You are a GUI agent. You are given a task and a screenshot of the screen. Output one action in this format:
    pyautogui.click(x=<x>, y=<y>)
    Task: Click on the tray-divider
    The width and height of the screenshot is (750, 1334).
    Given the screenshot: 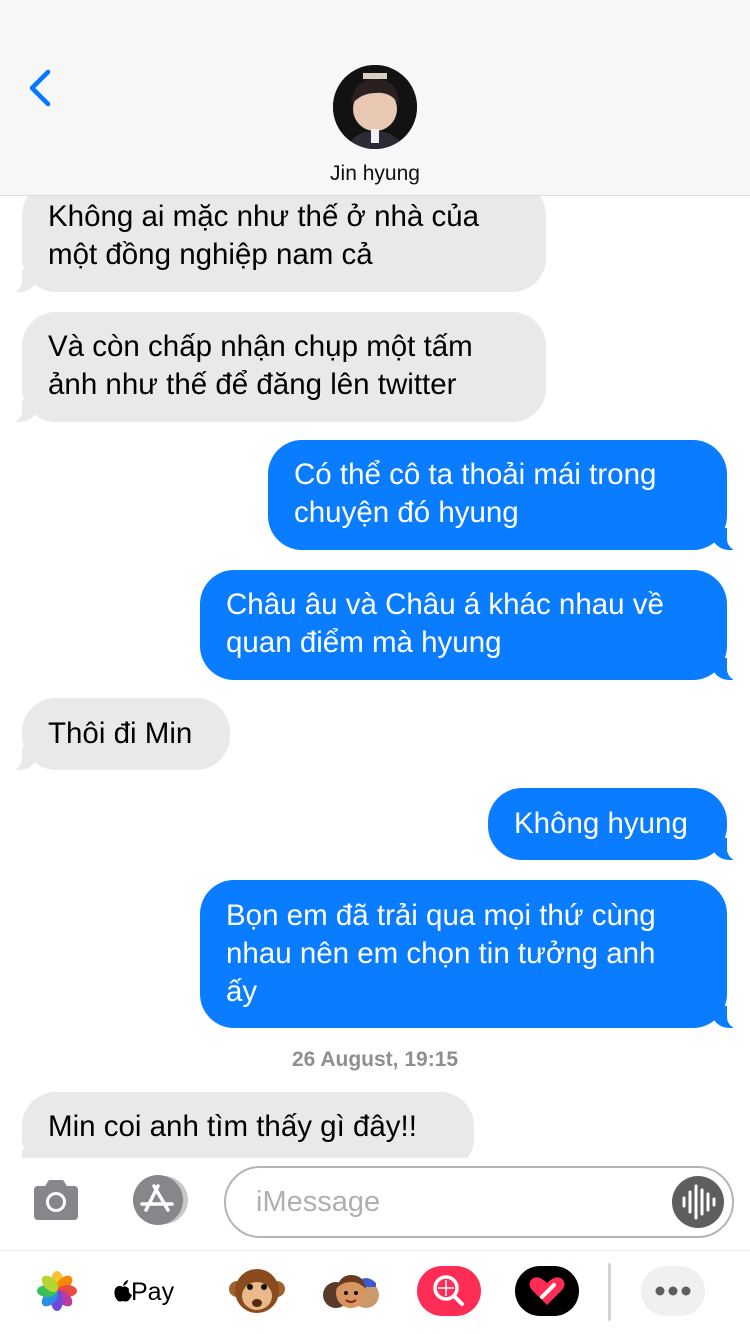 What is the action you would take?
    pyautogui.click(x=609, y=1292)
    